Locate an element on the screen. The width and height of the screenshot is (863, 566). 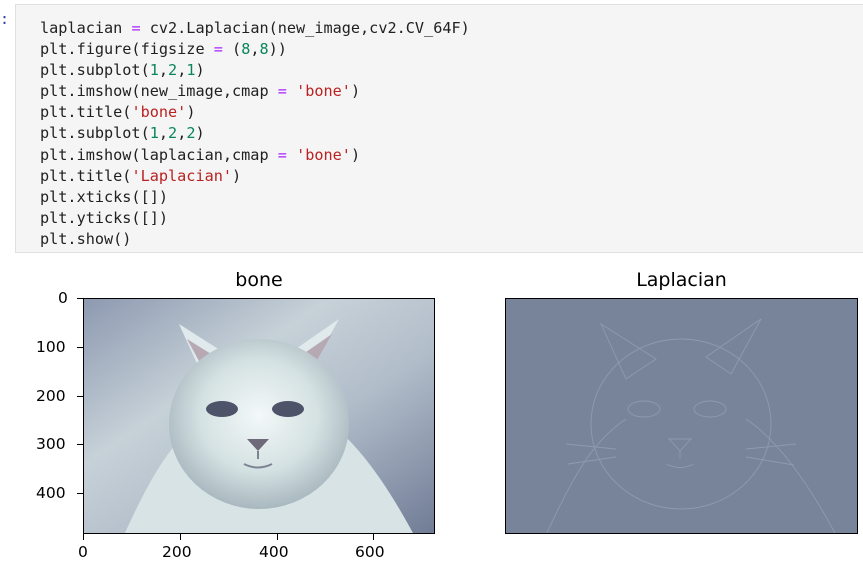
code-line: plt.imshow(new_image,cmap = 'bone') is located at coordinates (255, 91).